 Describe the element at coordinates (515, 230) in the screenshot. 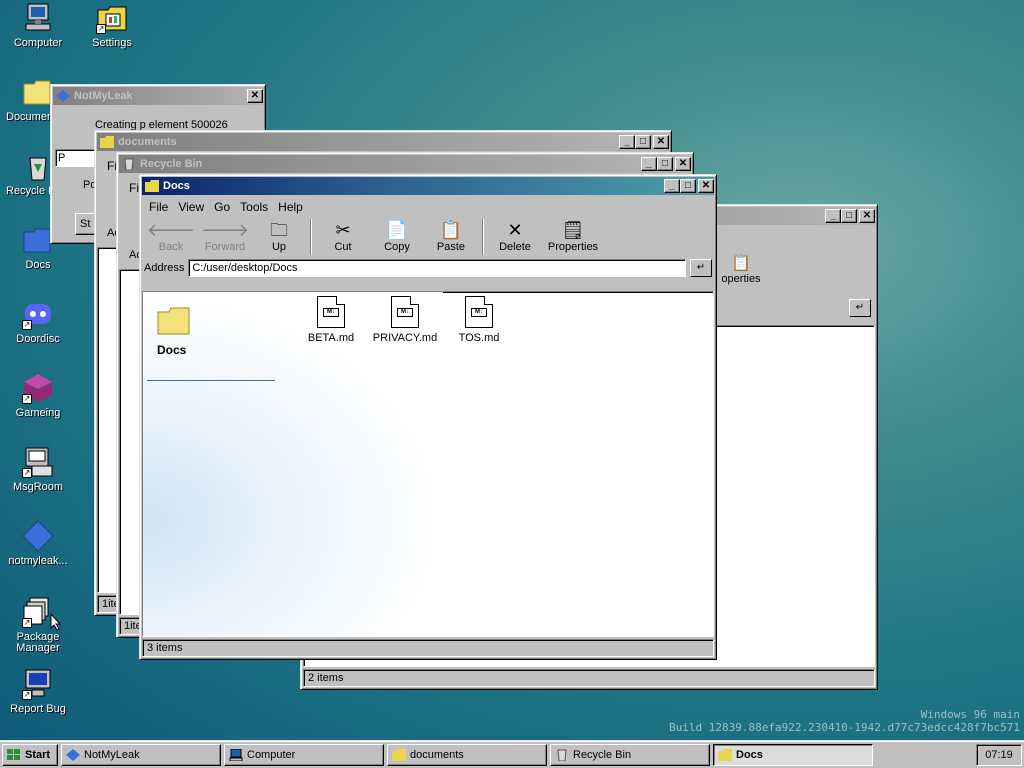

I see `delete-x-icon: ✕` at that location.